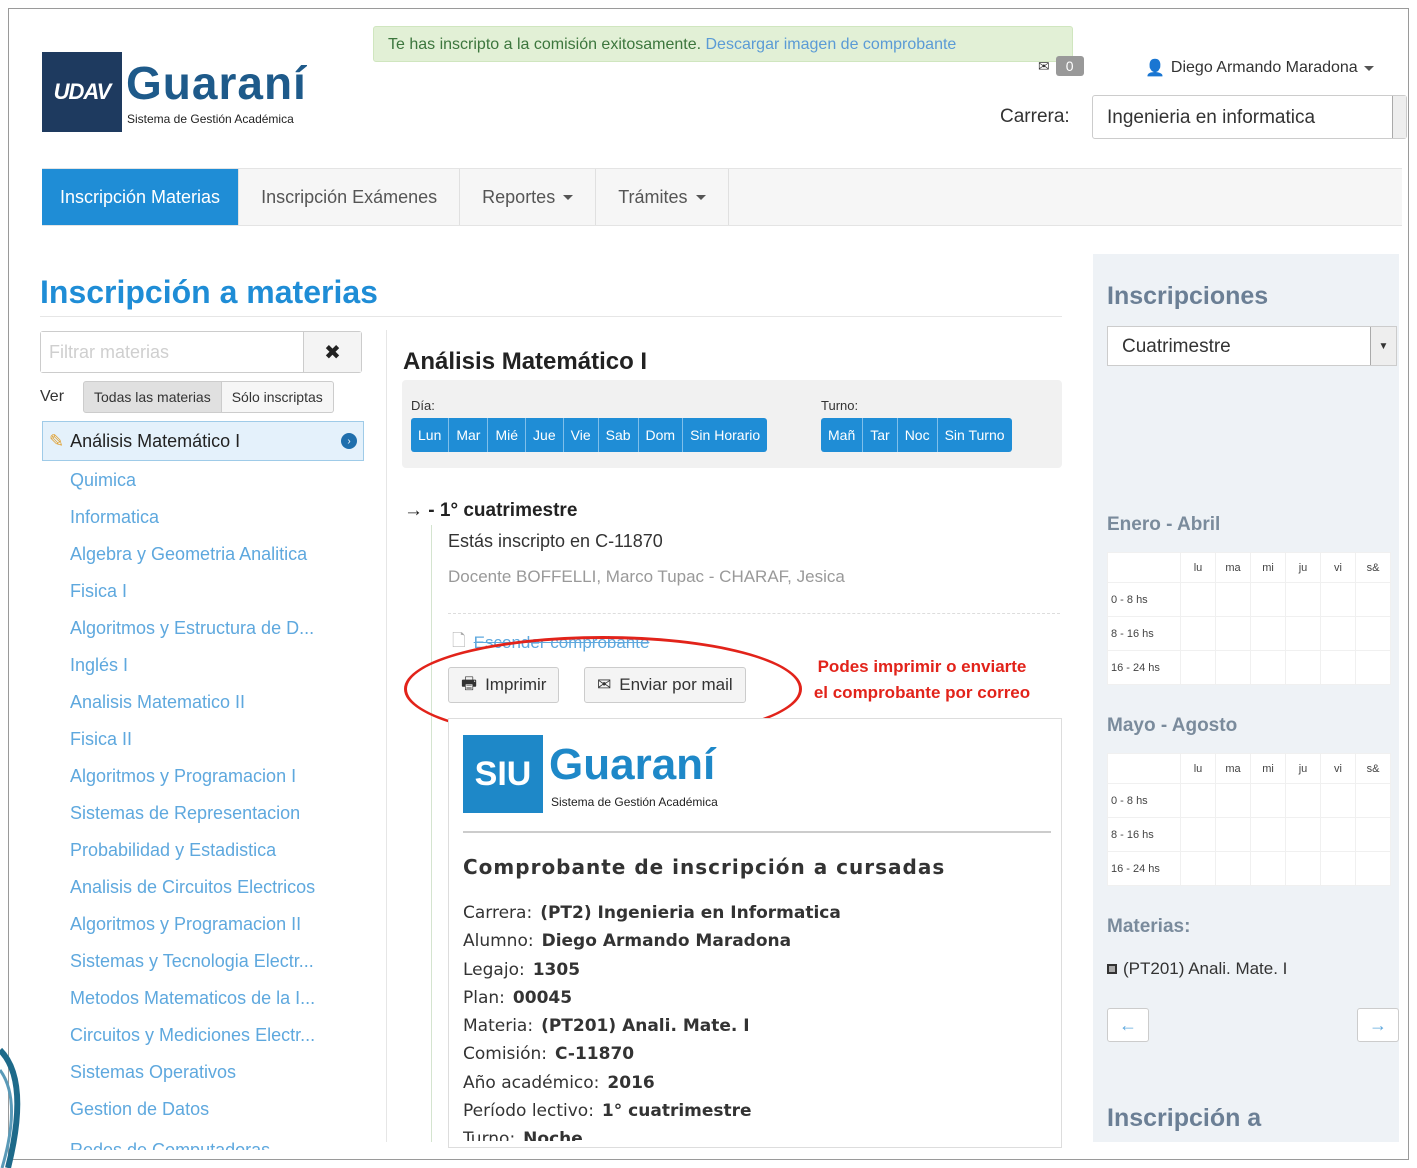  What do you see at coordinates (634, 802) in the screenshot?
I see `siu-subtitle: Sistema de Gestión Académica` at bounding box center [634, 802].